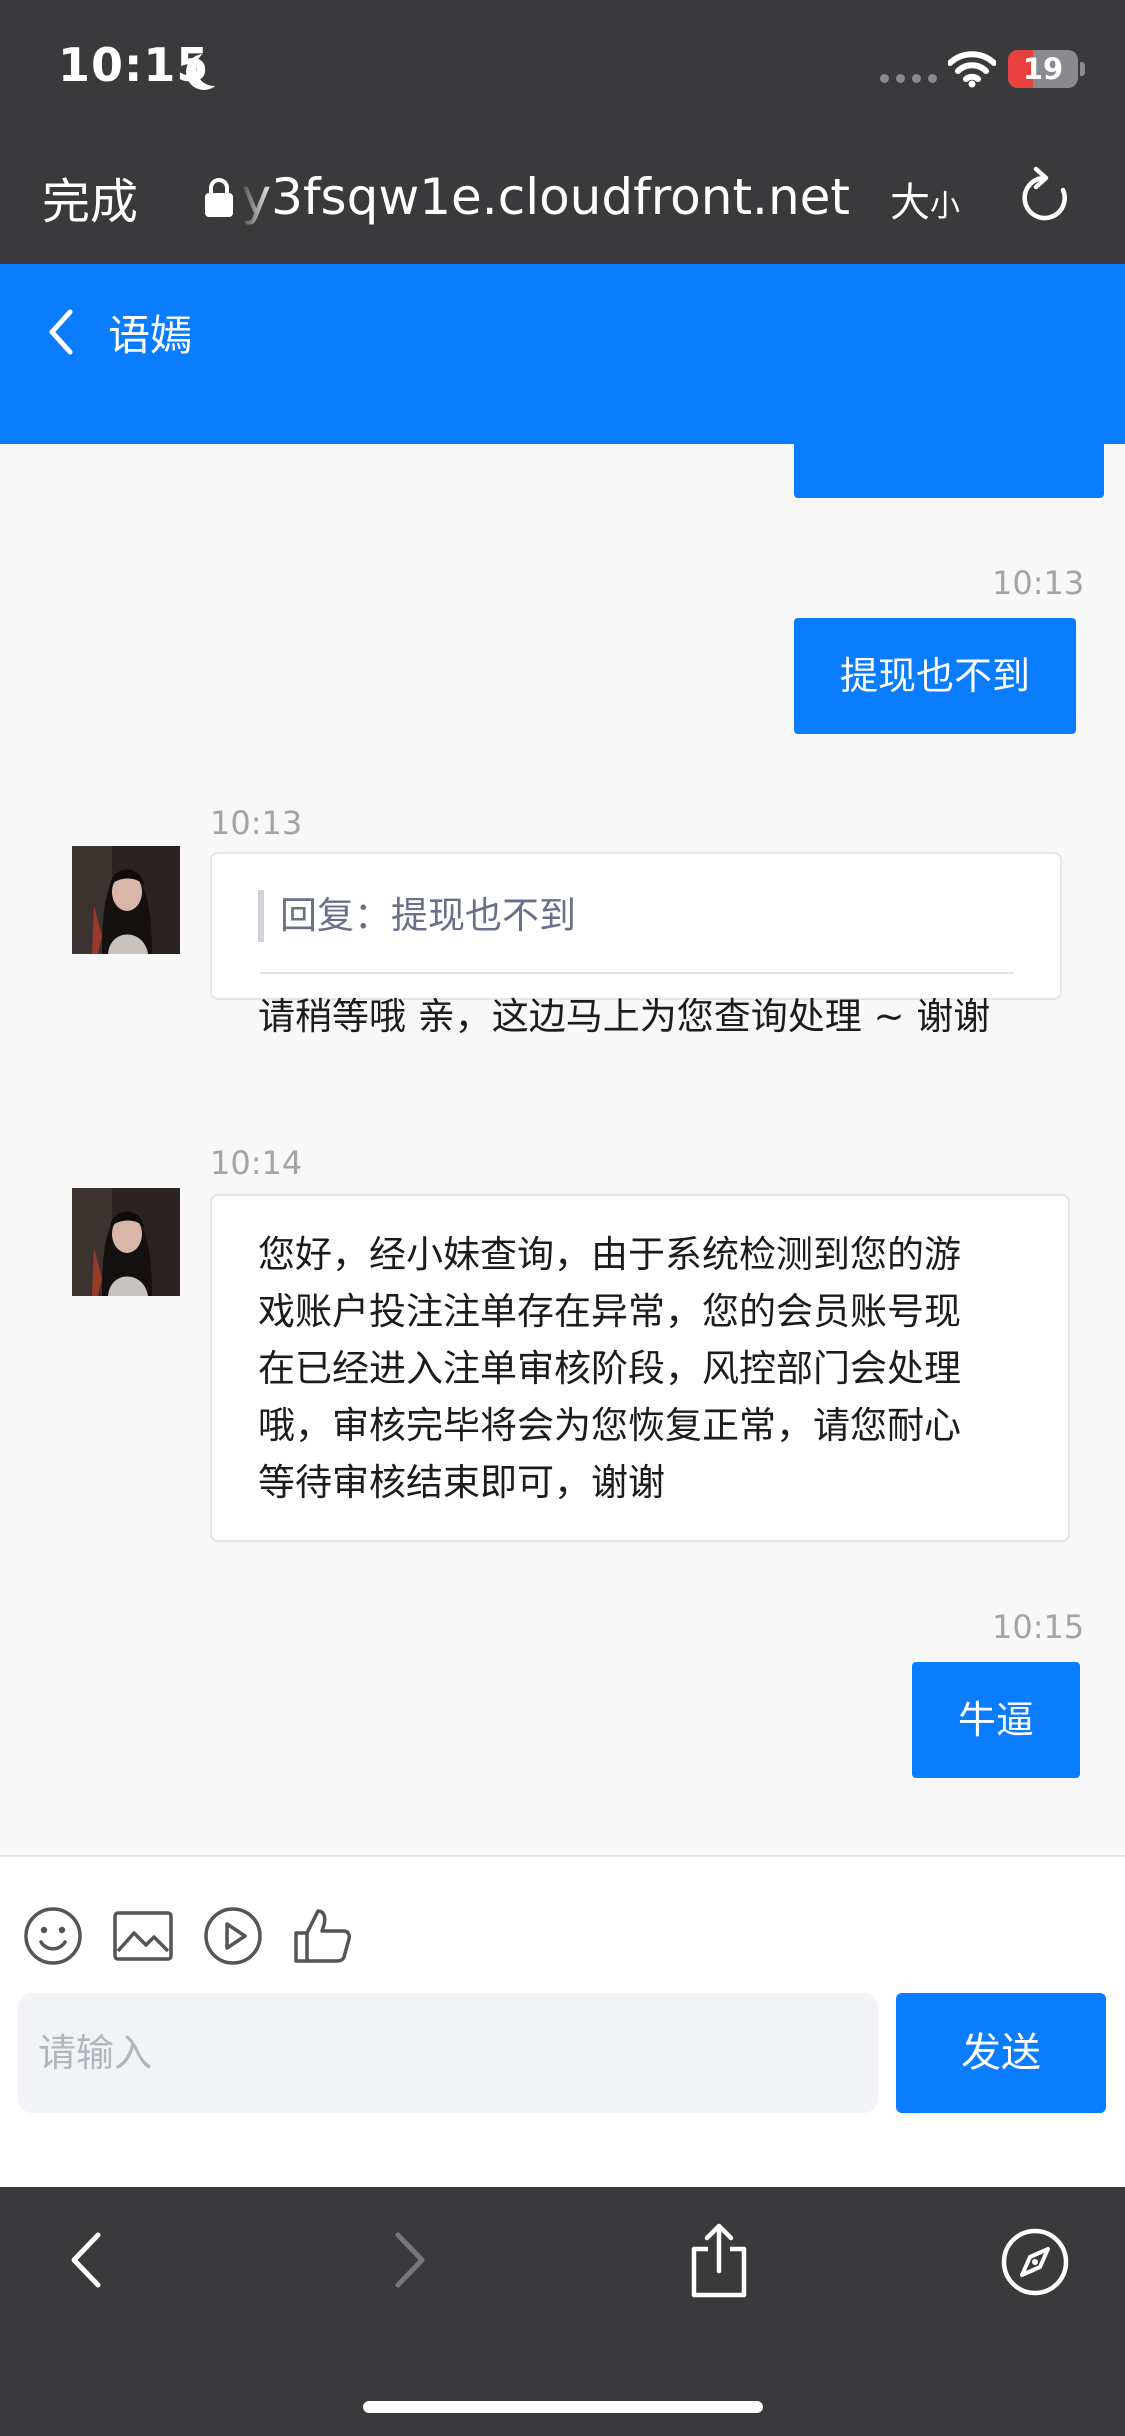  Describe the element at coordinates (410, 2260) in the screenshot. I see `chevron-right-icon` at that location.